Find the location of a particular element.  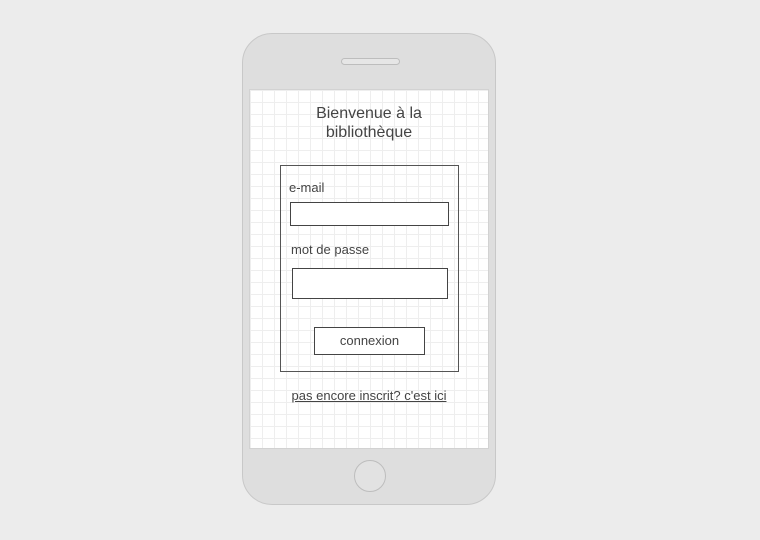

login-button: connexion is located at coordinates (369, 341).